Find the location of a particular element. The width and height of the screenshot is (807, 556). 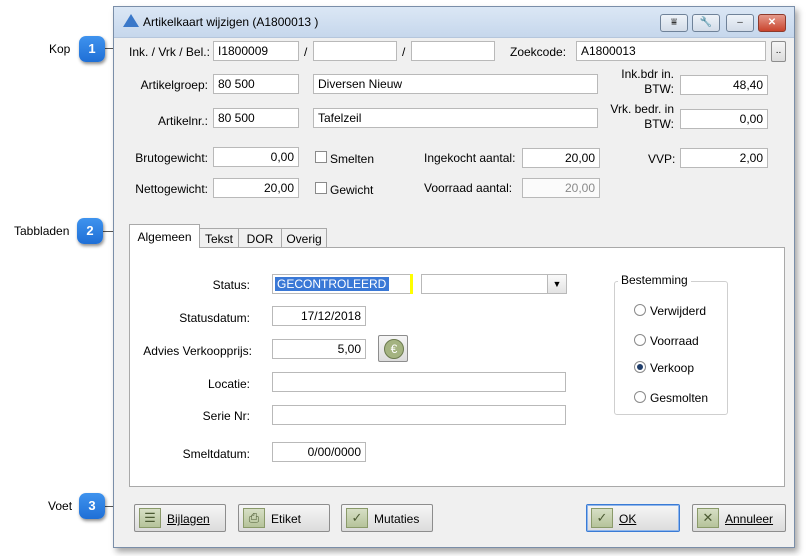

status-field: GECONTROLEERD is located at coordinates (342, 284).